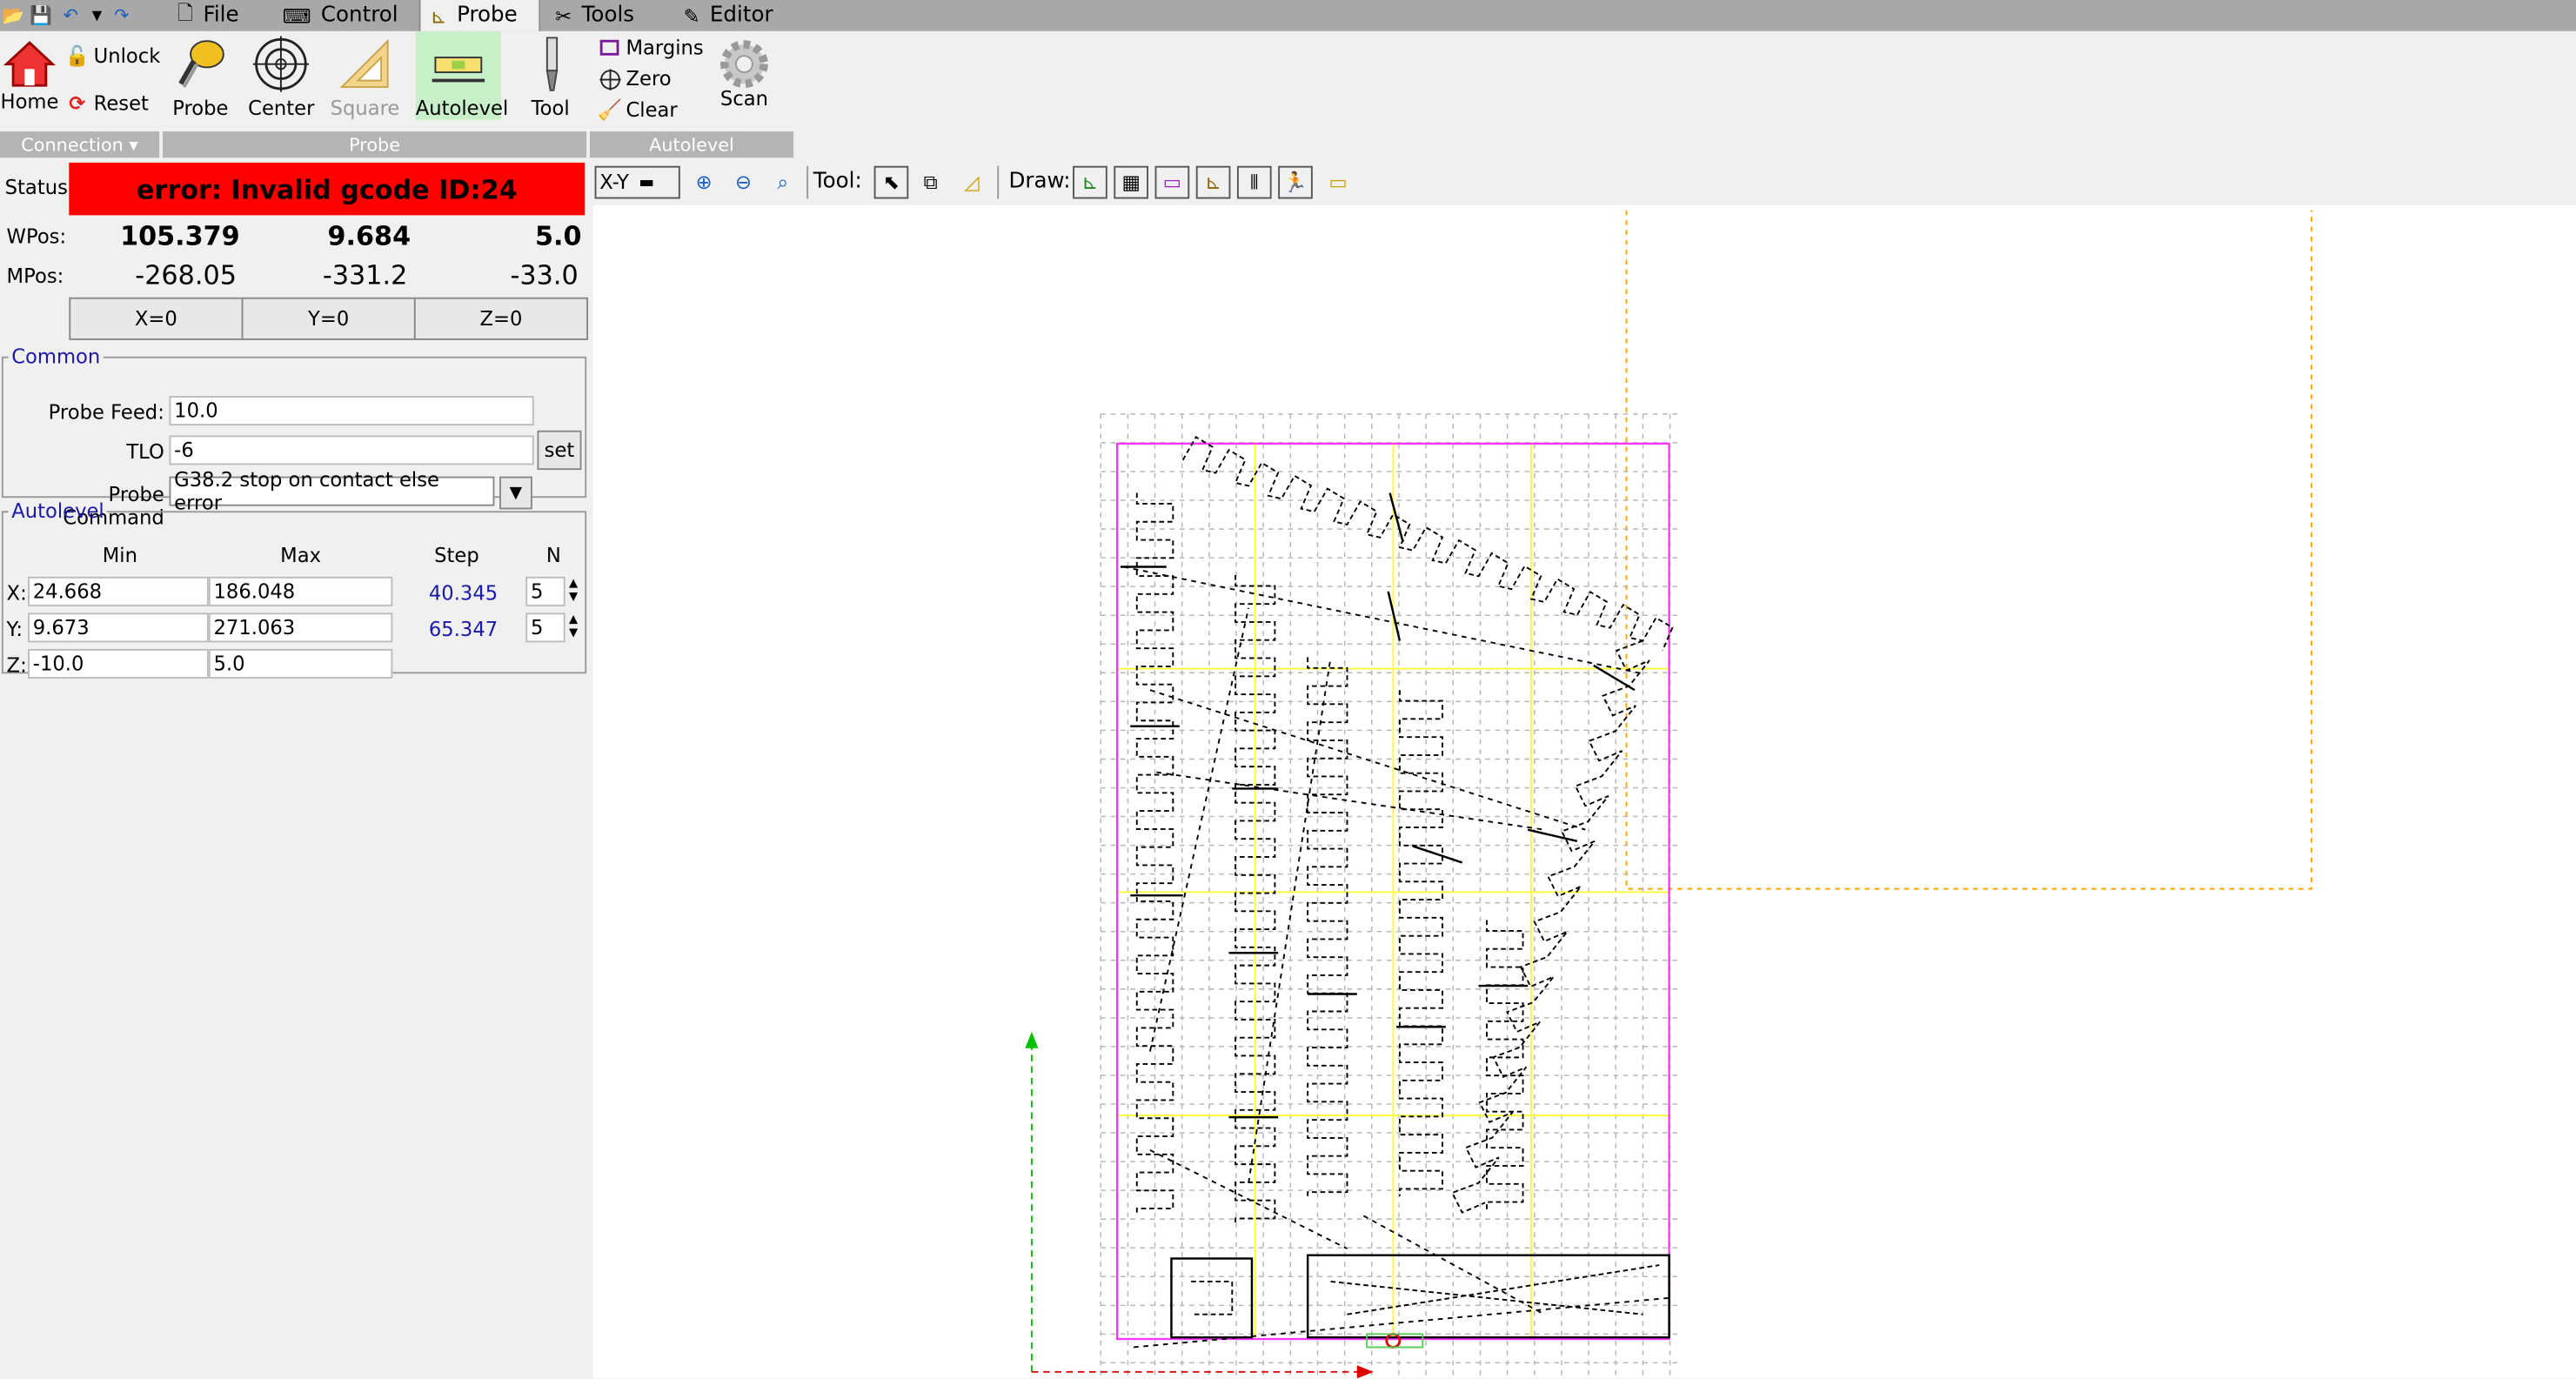 The width and height of the screenshot is (2576, 1379). Describe the element at coordinates (328, 318) in the screenshot. I see `zero-y-button: Y=0` at that location.